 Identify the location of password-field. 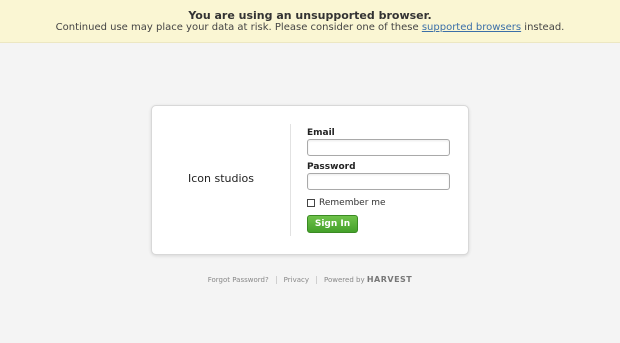
(378, 181).